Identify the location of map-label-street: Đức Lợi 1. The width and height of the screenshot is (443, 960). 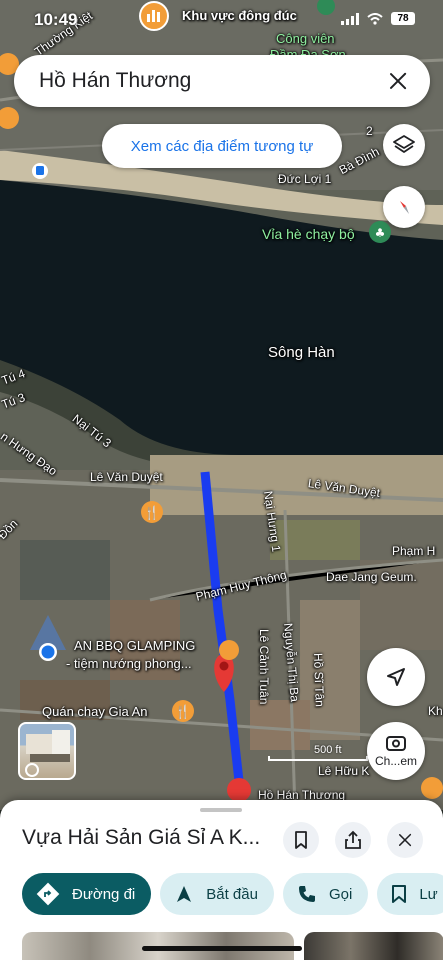
(305, 179).